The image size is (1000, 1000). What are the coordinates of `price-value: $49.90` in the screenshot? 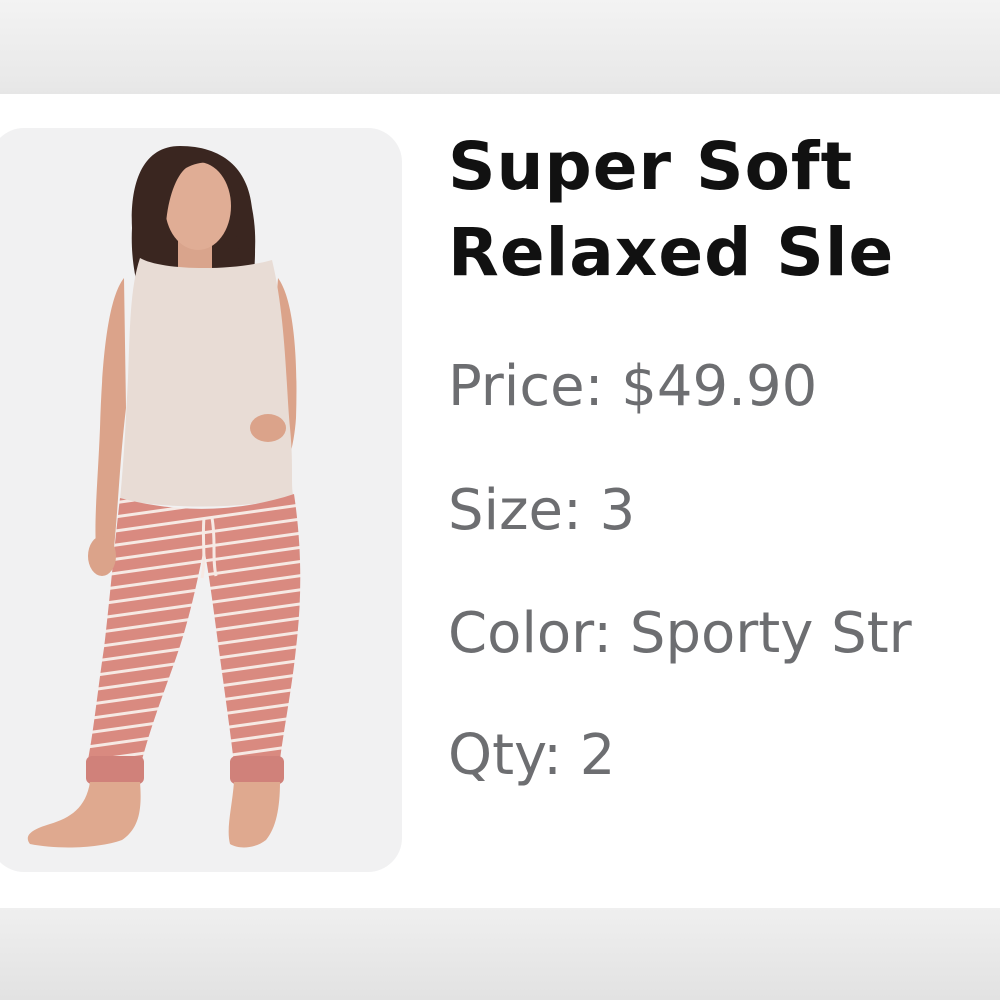 It's located at (719, 386).